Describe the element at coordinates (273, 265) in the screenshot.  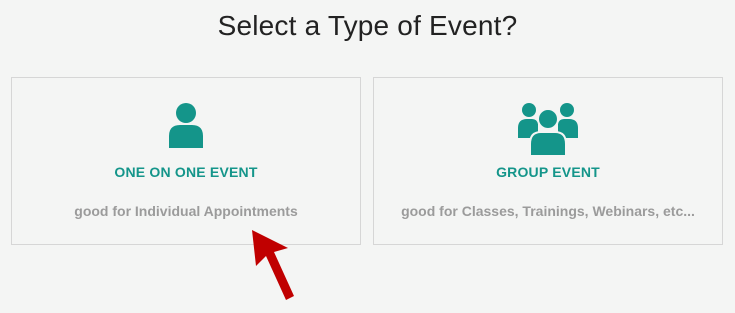
I see `red-arrow-icon` at that location.